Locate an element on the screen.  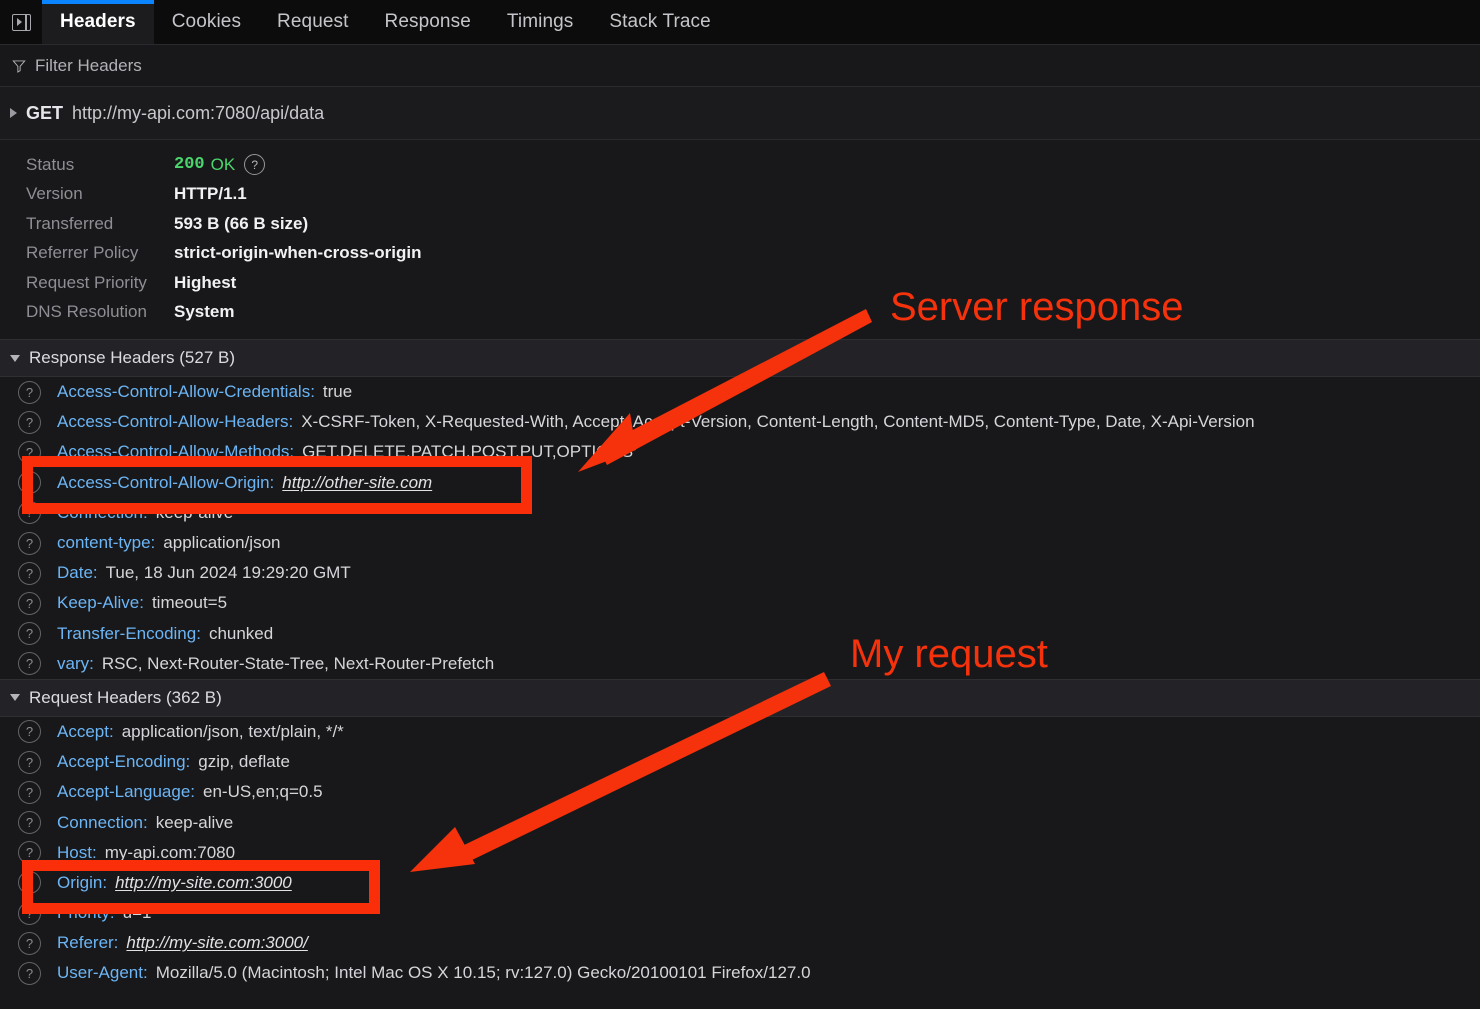
table-row: ? Date: Tue, 18 Jun 2024 19:29:20 GMT is located at coordinates (740, 573).